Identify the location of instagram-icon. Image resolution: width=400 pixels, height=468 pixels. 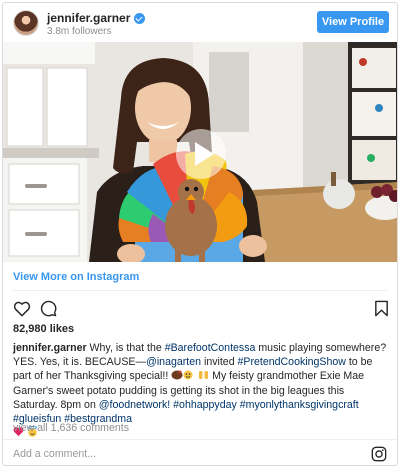
(379, 454).